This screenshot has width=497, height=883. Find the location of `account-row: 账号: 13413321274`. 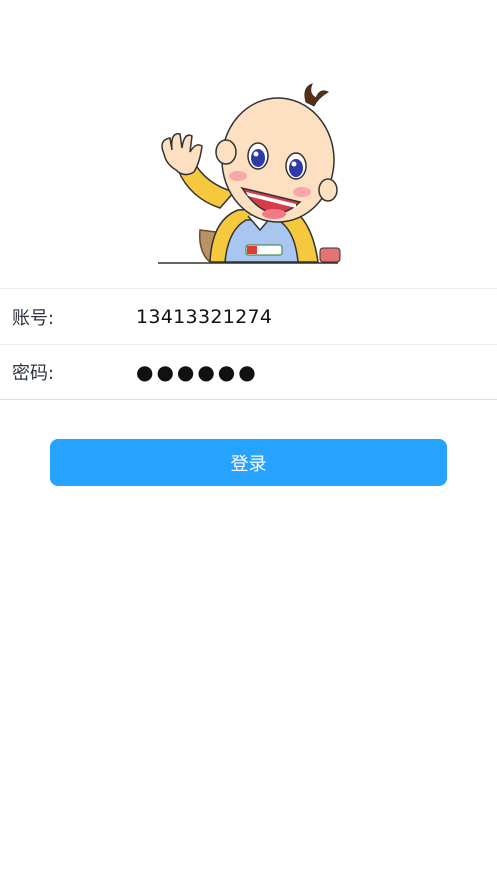

account-row: 账号: 13413321274 is located at coordinates (248, 316).